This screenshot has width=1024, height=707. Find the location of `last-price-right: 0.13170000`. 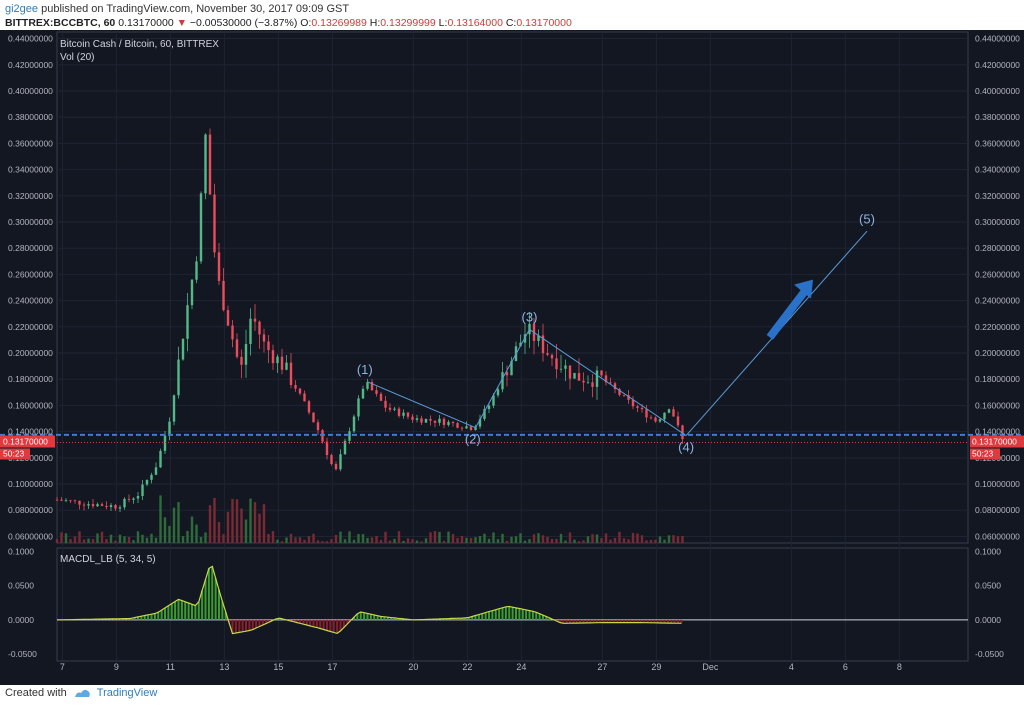

last-price-right: 0.13170000 is located at coordinates (994, 442).